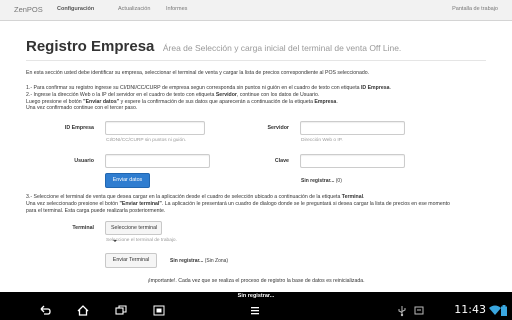 The image size is (512, 320). I want to click on clave-input, so click(352, 161).